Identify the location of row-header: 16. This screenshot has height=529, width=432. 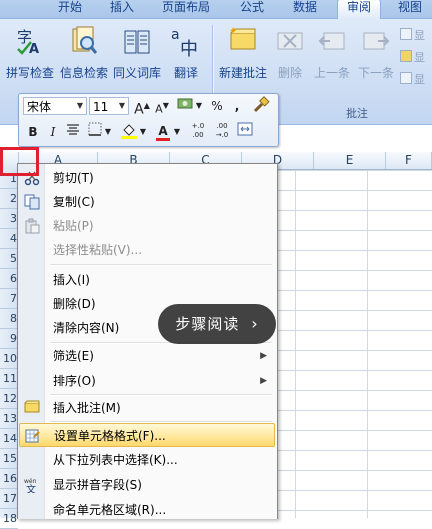
(9, 479).